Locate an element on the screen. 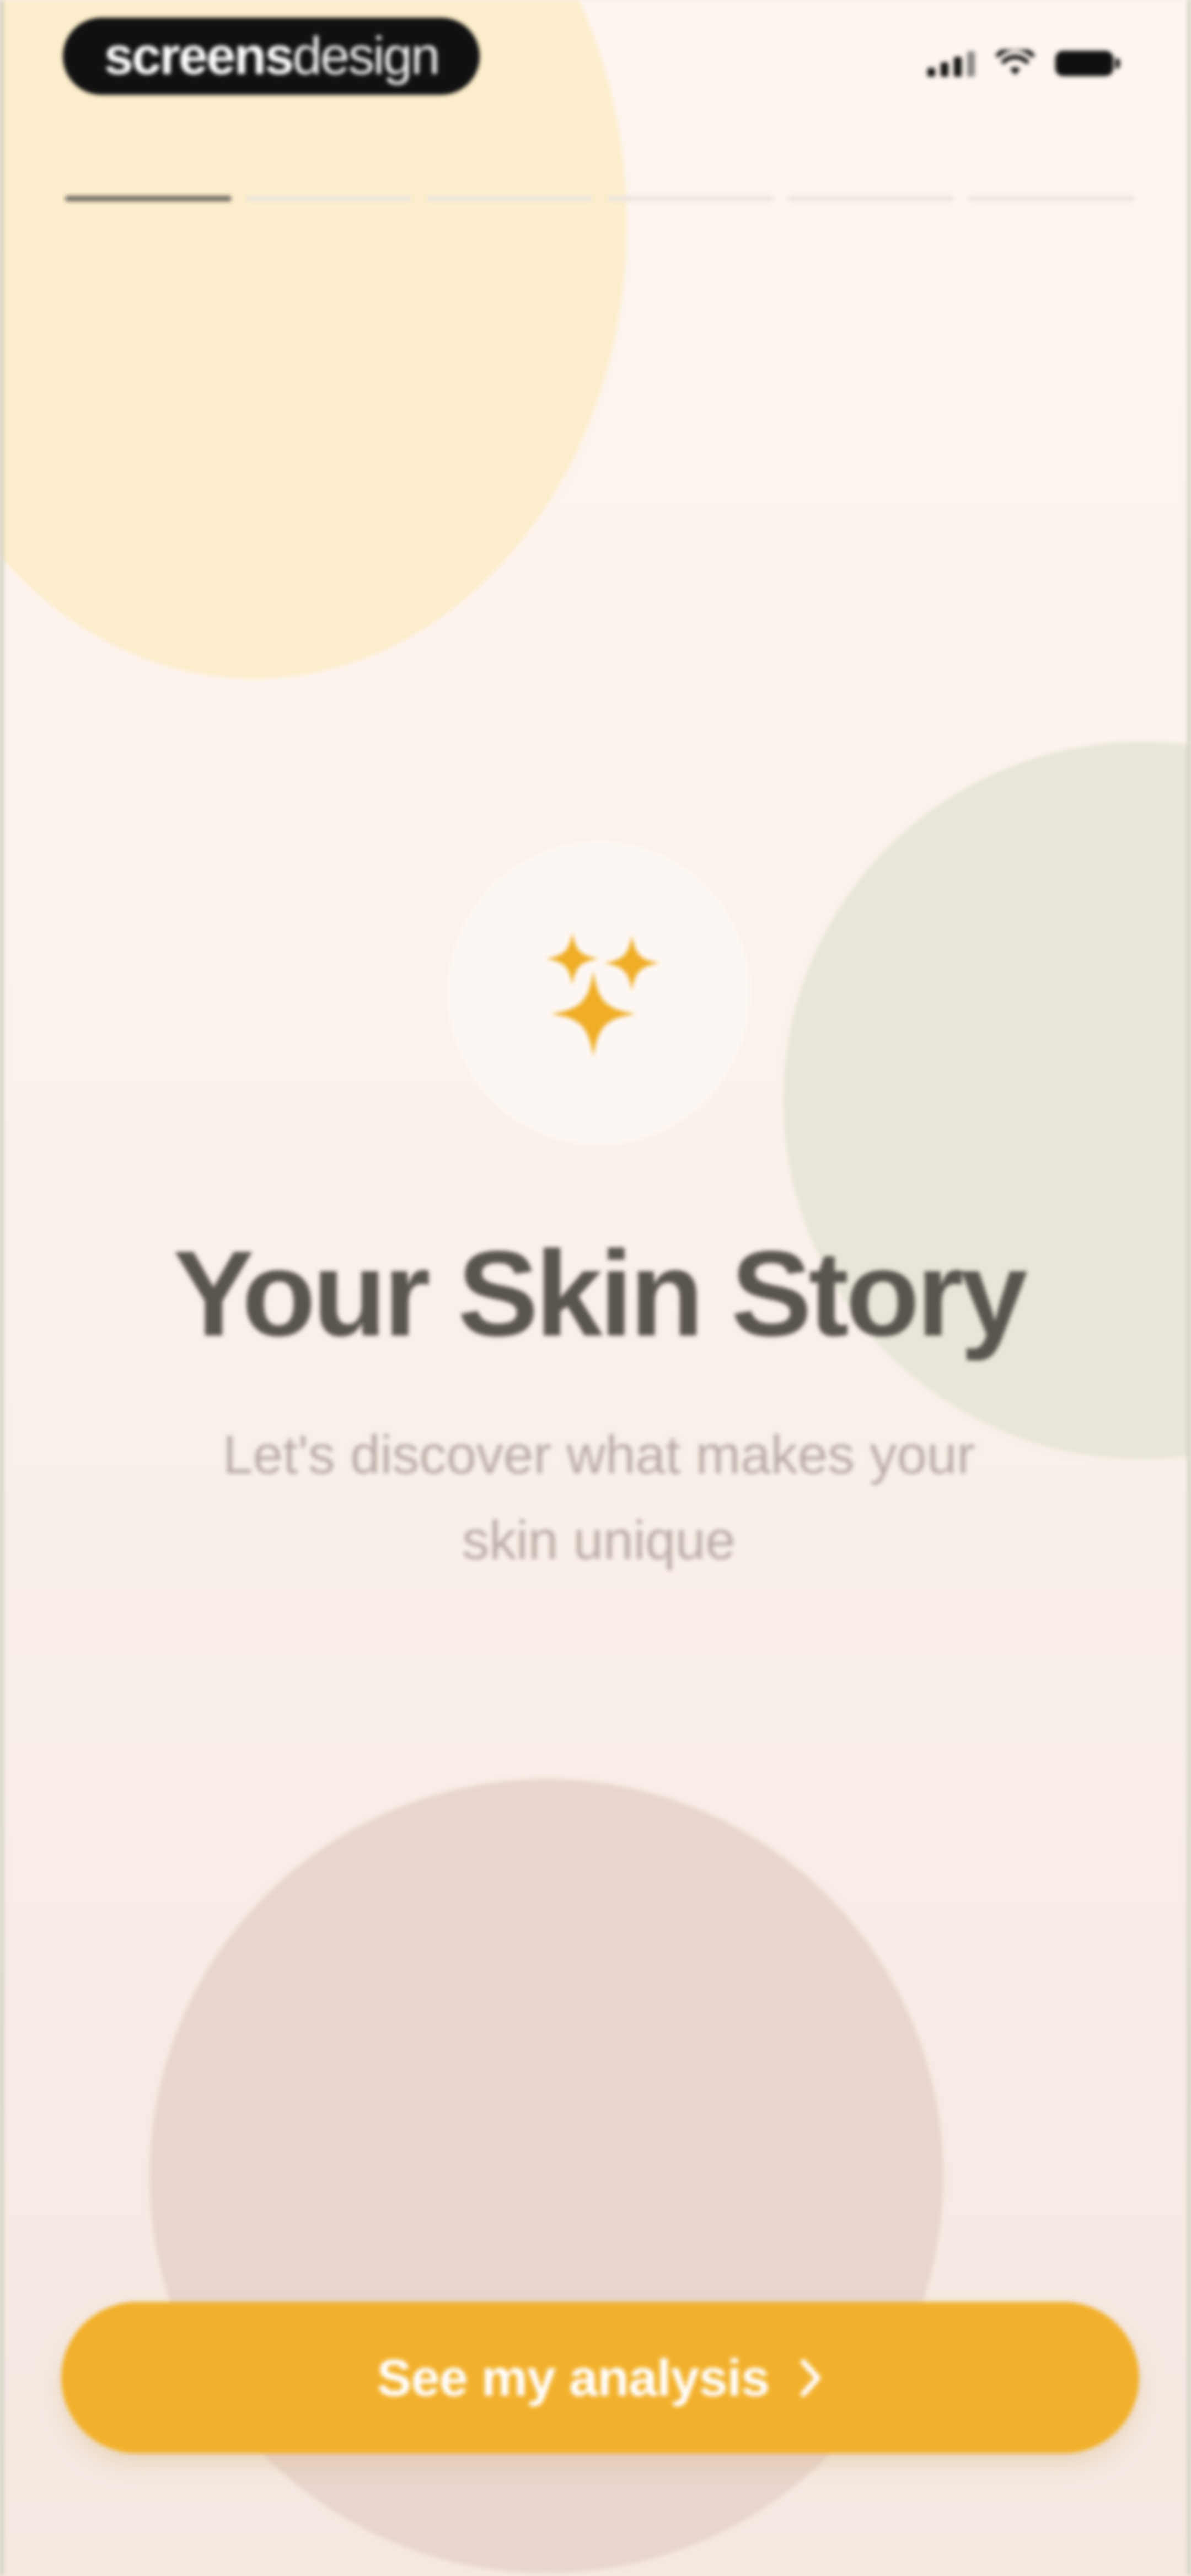 Image resolution: width=1191 pixels, height=2576 pixels. hero-icon-badge is located at coordinates (598, 993).